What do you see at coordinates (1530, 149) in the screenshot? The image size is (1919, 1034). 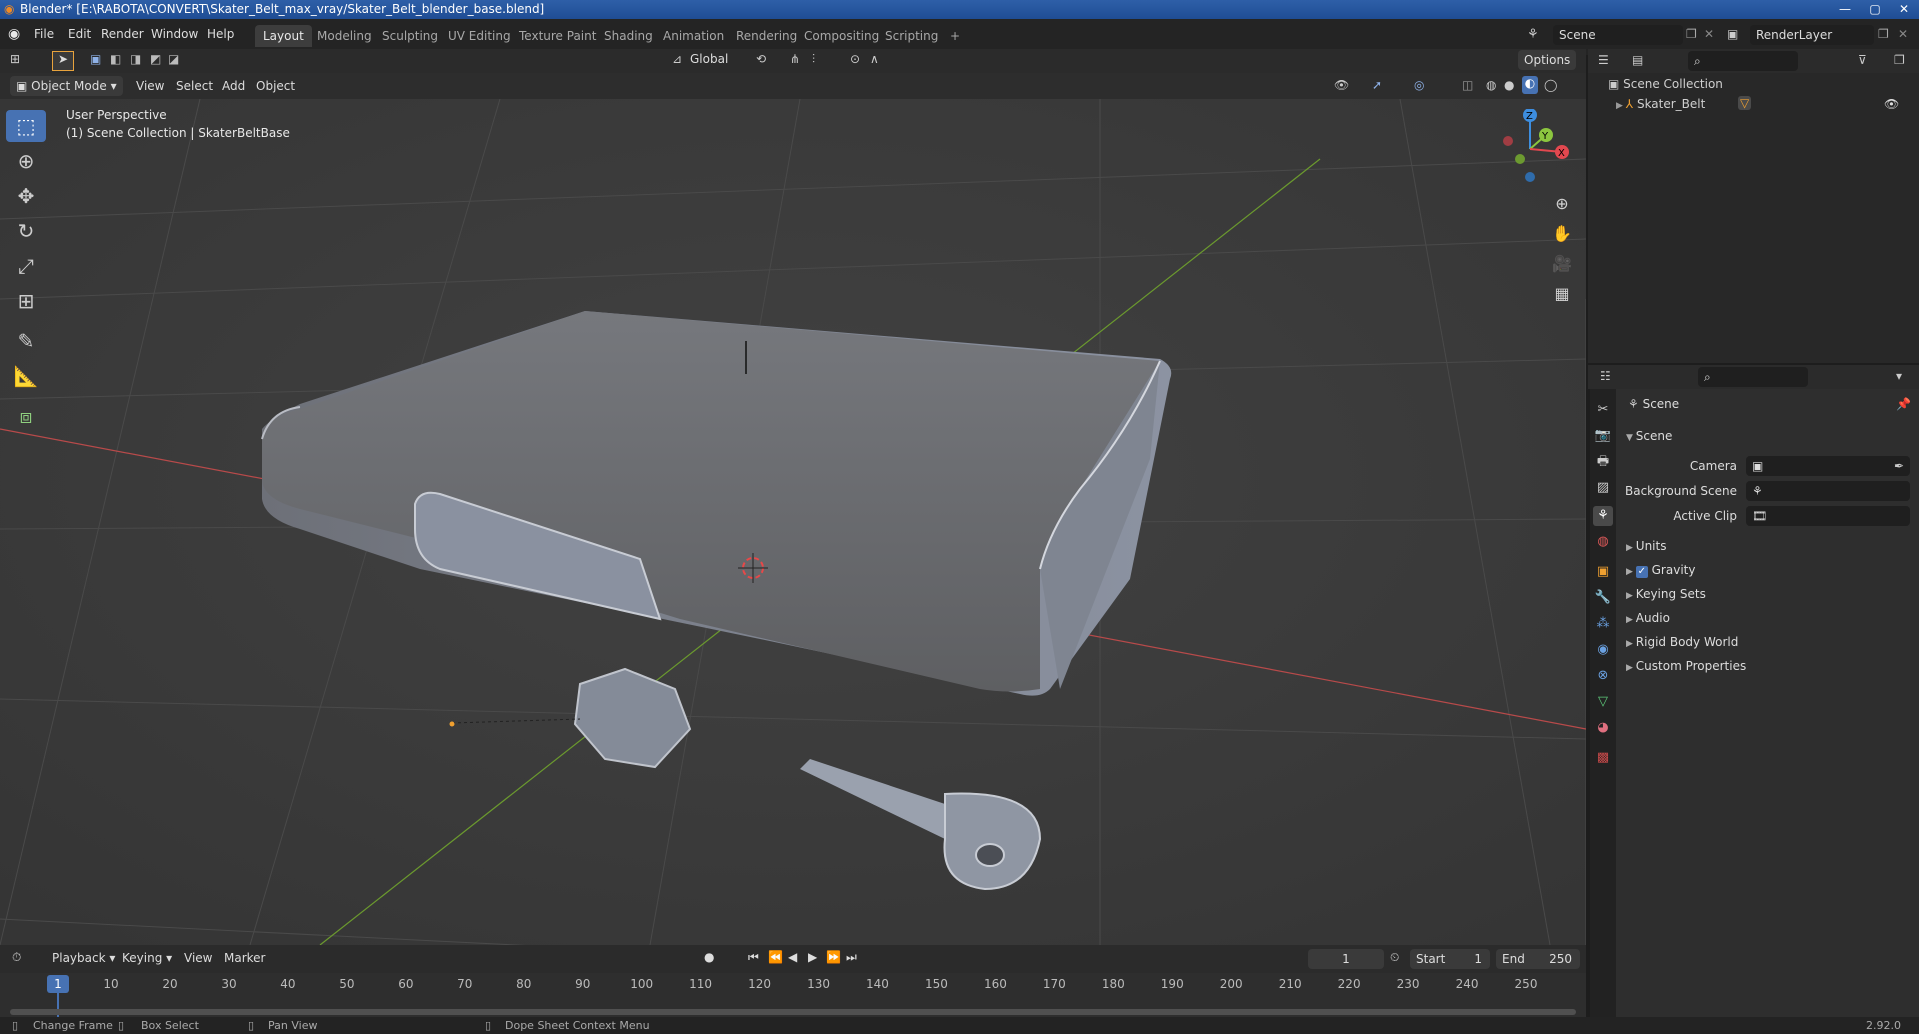 I see `navigation-gizmo: Z Y X` at bounding box center [1530, 149].